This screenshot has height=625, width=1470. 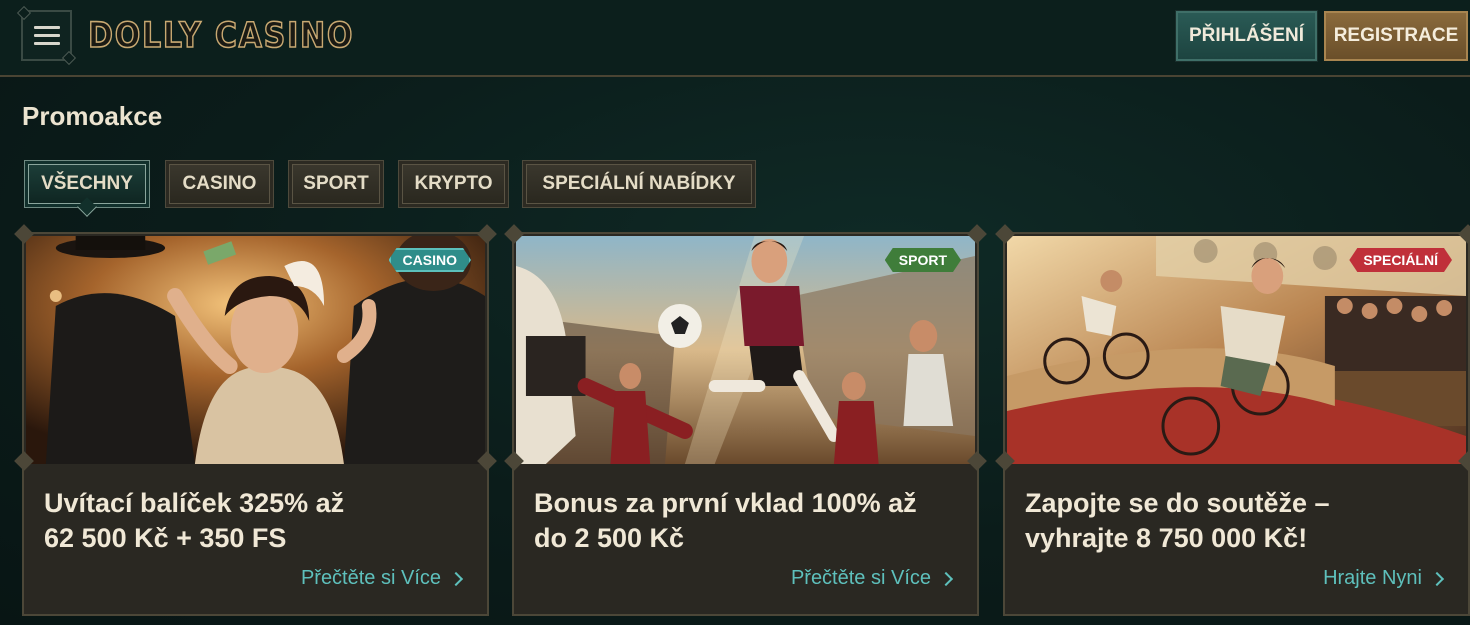 I want to click on tab-label: CASINO, so click(x=219, y=183).